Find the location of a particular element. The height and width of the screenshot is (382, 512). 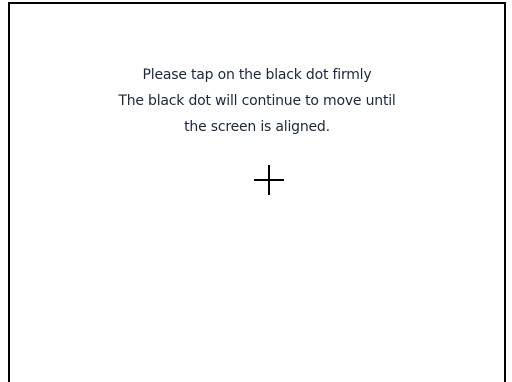

crosshair-vertical-line is located at coordinates (269, 180).